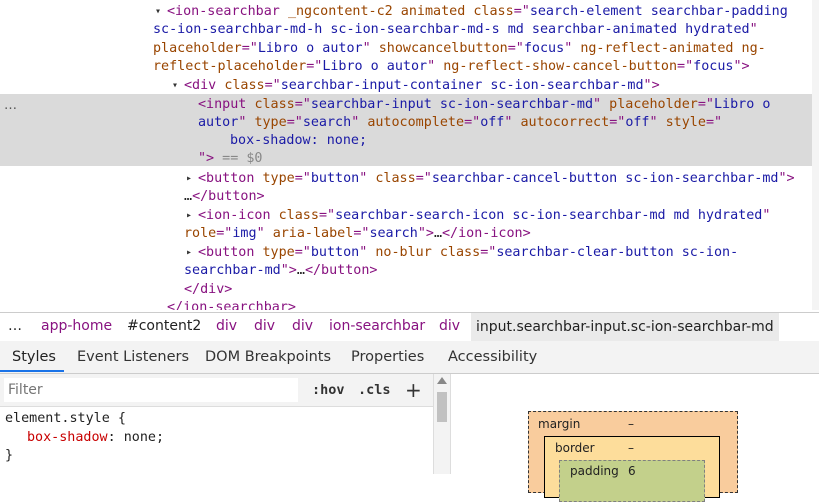  Describe the element at coordinates (631, 424) in the screenshot. I see `margin-value: –` at that location.